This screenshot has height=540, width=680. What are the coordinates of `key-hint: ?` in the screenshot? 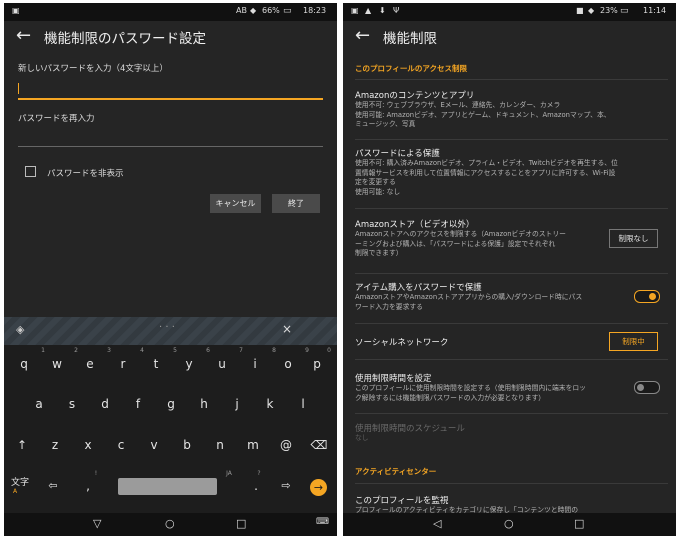 It's located at (259, 473).